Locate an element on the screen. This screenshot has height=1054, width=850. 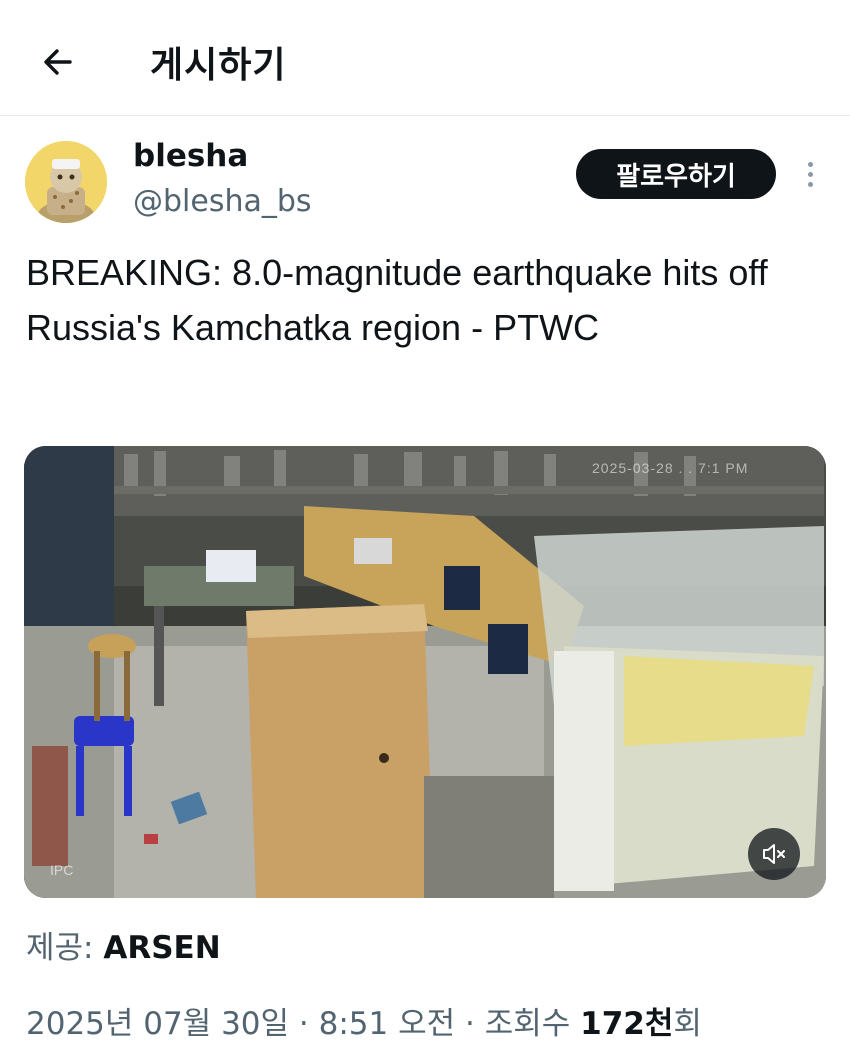
top-app-bar: 게시하기 is located at coordinates (425, 58).